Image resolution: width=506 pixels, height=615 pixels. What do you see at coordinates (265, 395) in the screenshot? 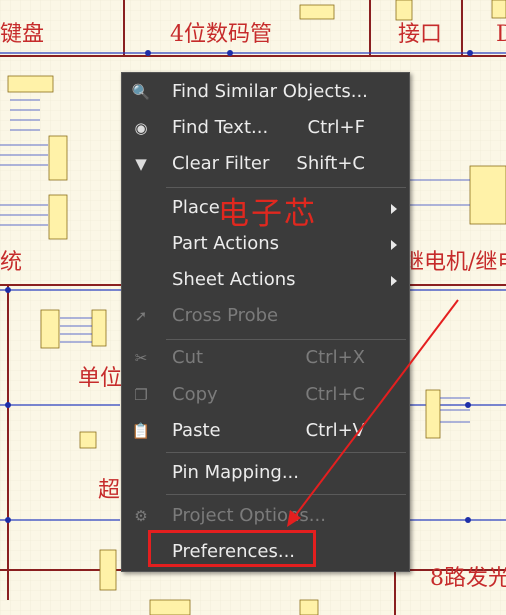
I see `menu-item-copy: ❐ Copy Ctrl+C` at bounding box center [265, 395].